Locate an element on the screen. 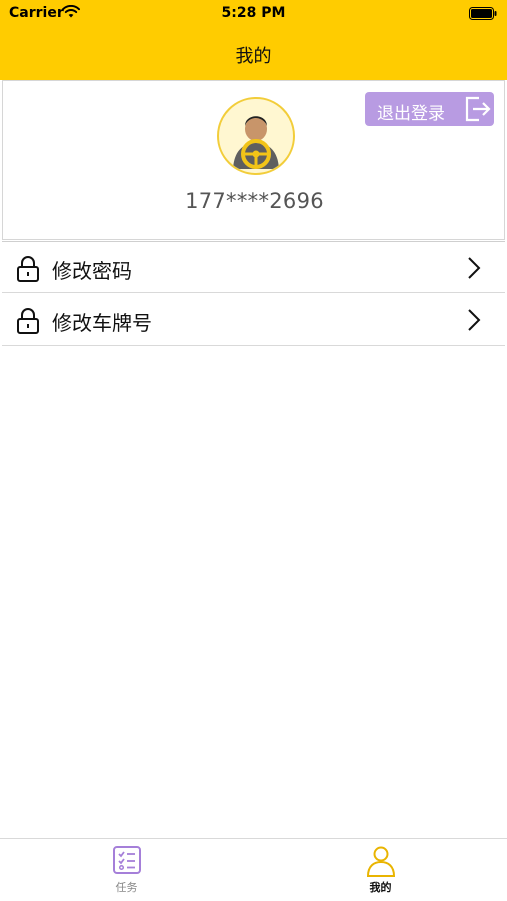 This screenshot has height=901, width=507. menu-item-change-plate: 修改车牌号 is located at coordinates (253, 320).